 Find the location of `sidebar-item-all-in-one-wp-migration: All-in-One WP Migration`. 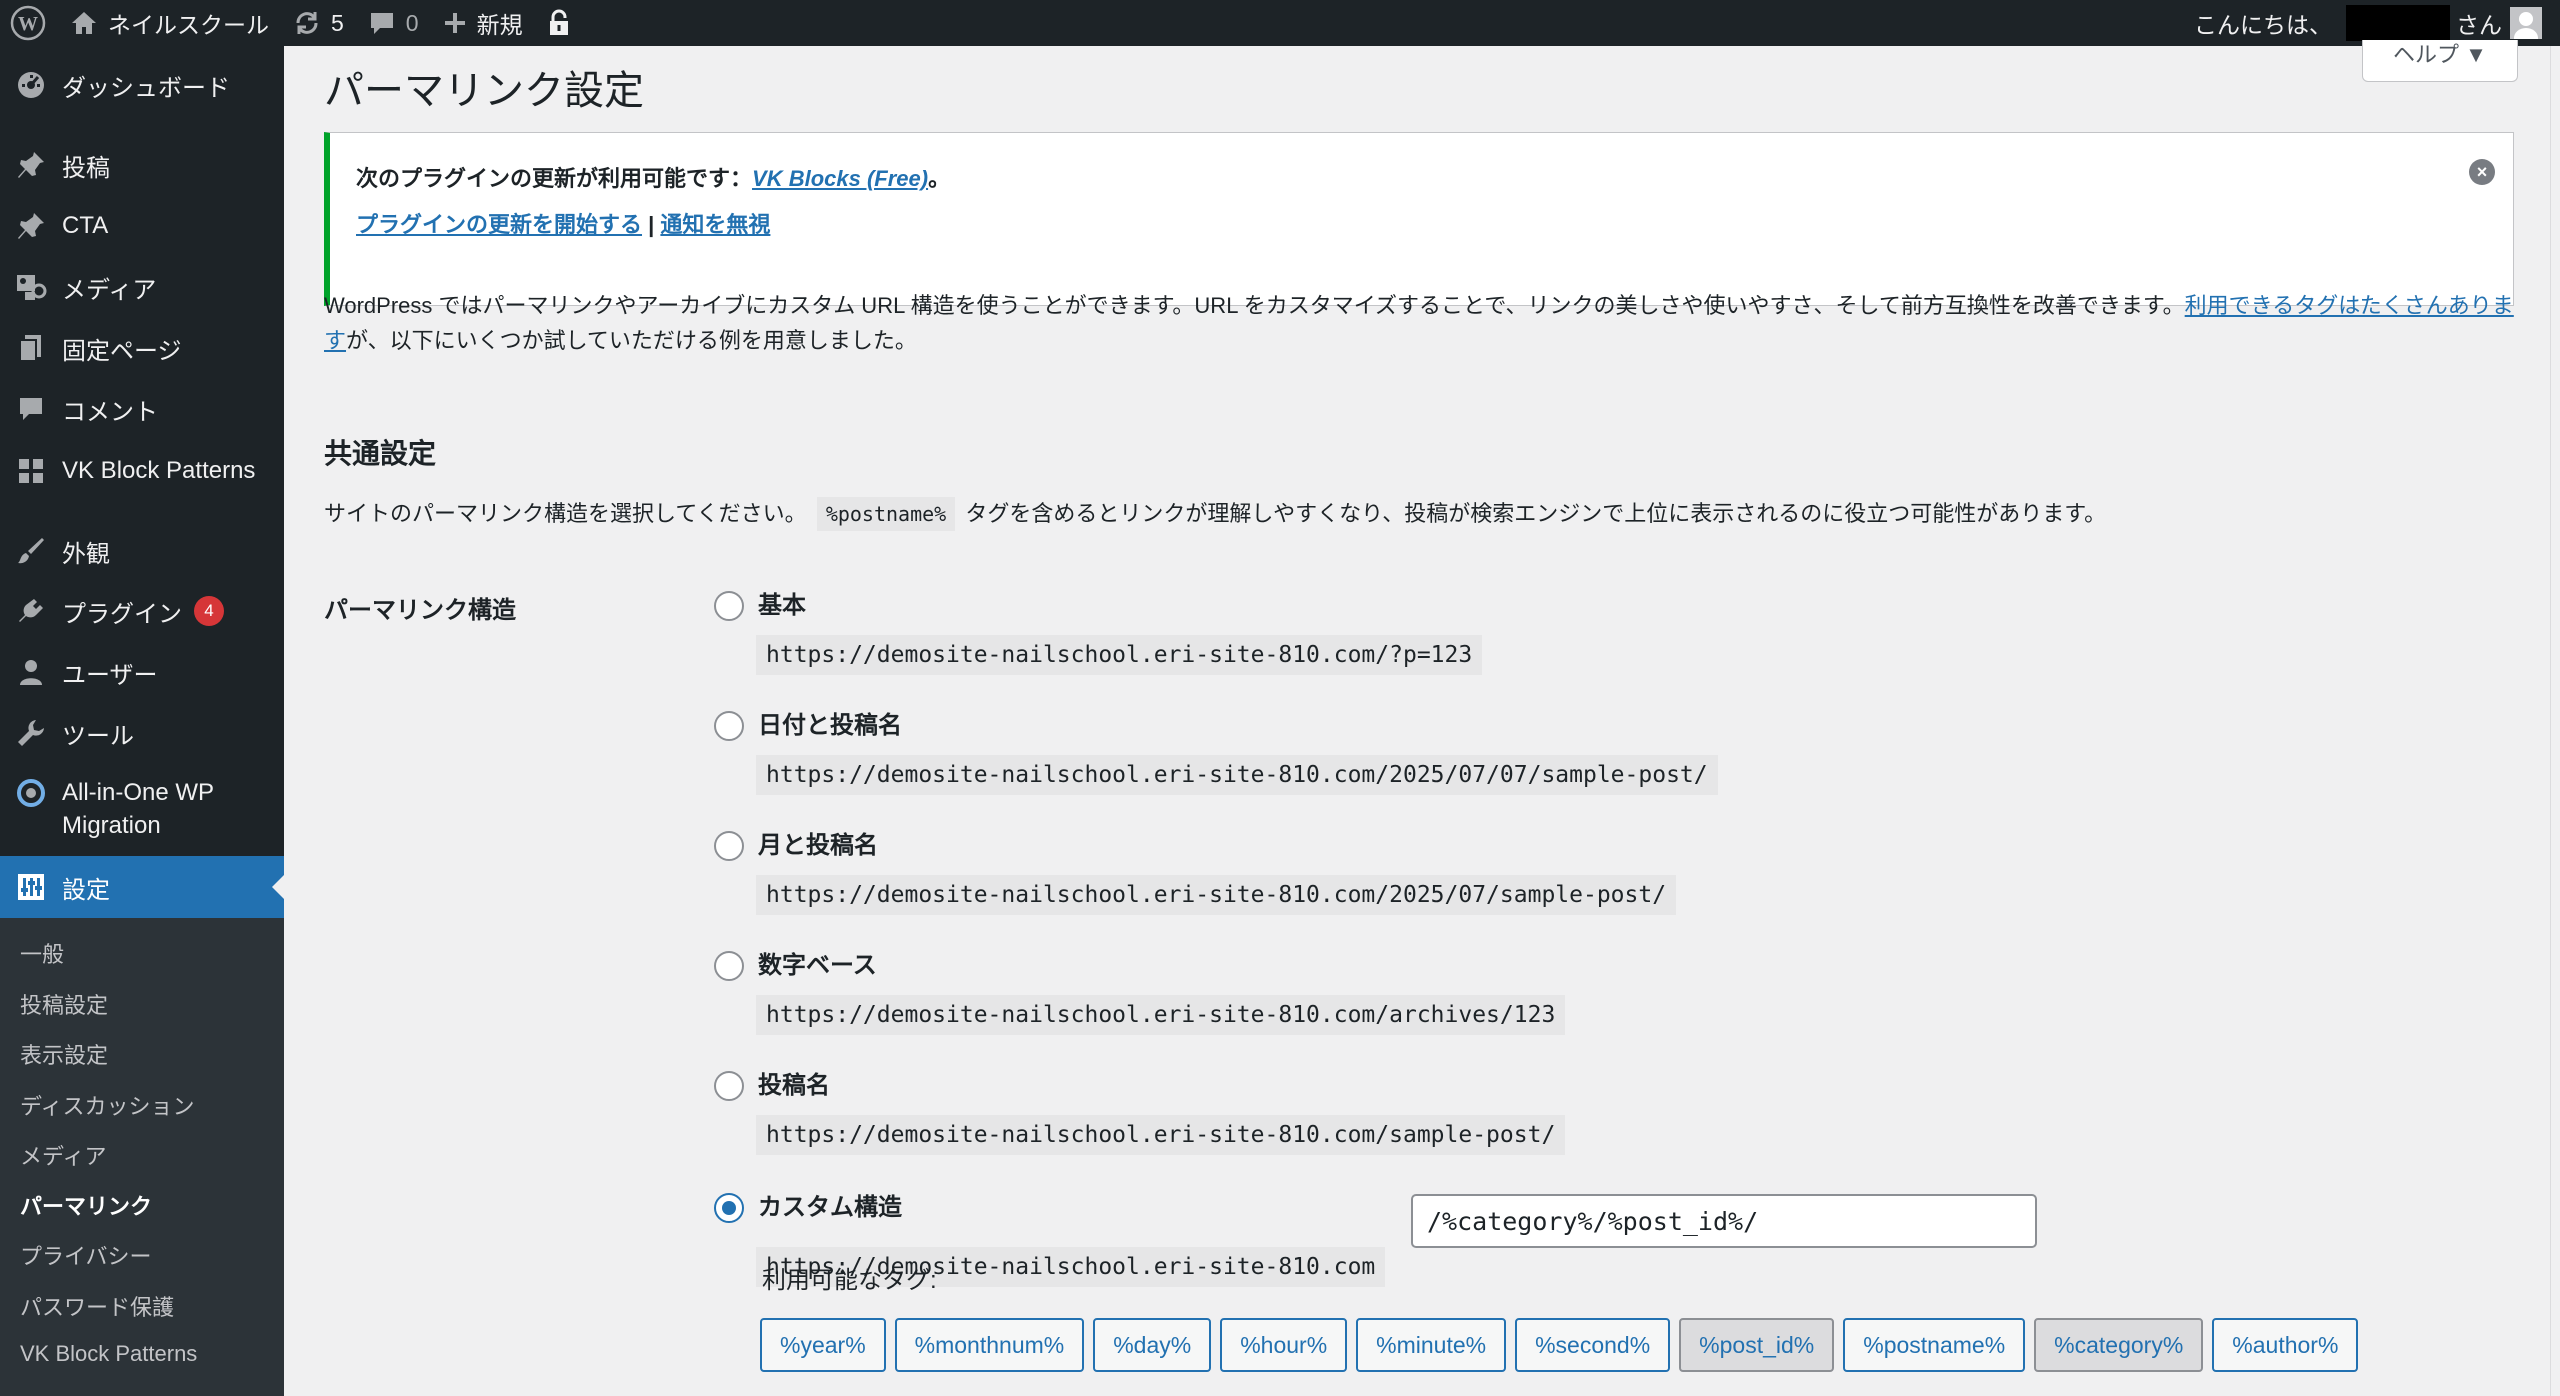

sidebar-item-all-in-one-wp-migration: All-in-One WP Migration is located at coordinates (142, 808).